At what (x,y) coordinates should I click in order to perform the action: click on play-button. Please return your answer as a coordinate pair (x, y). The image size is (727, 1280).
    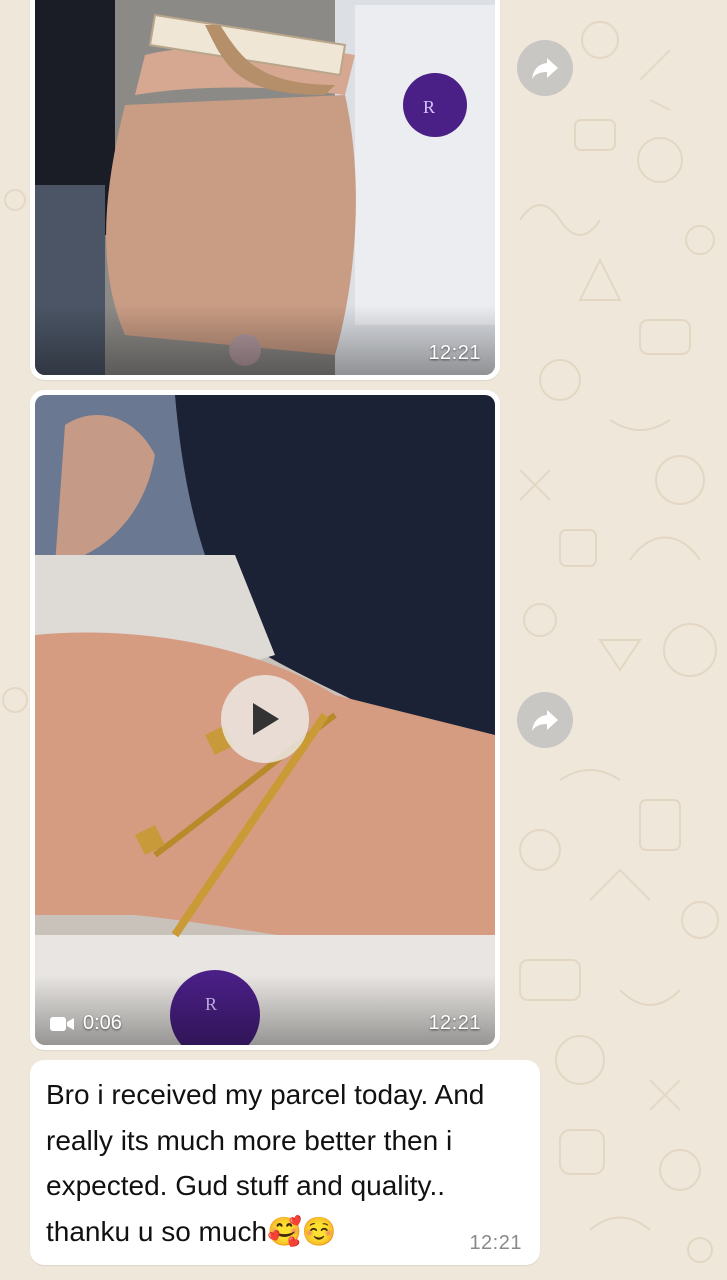
    Looking at the image, I should click on (265, 719).